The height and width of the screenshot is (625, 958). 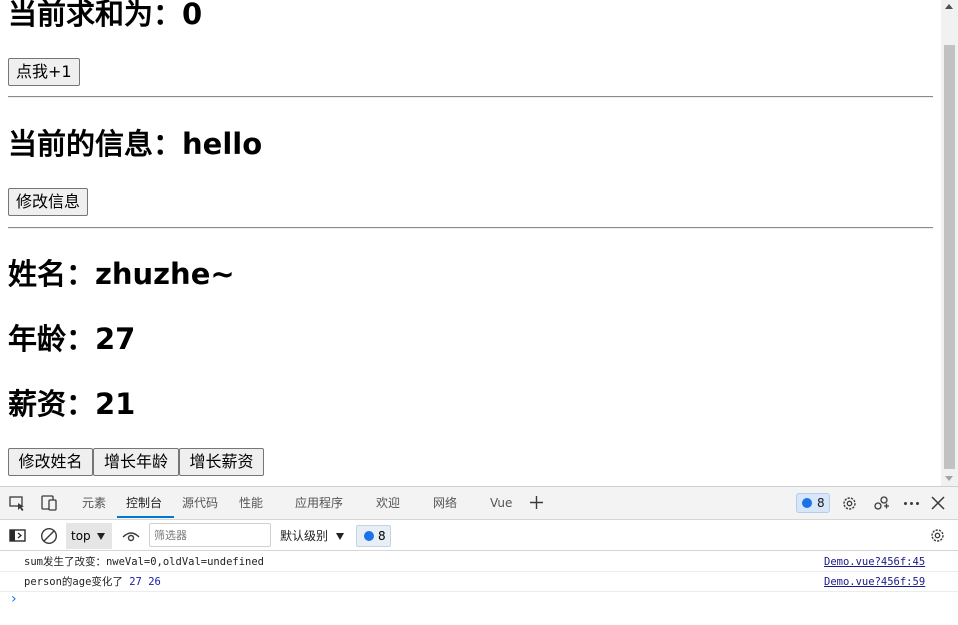 I want to click on tab-console: 控制台, so click(x=144, y=503).